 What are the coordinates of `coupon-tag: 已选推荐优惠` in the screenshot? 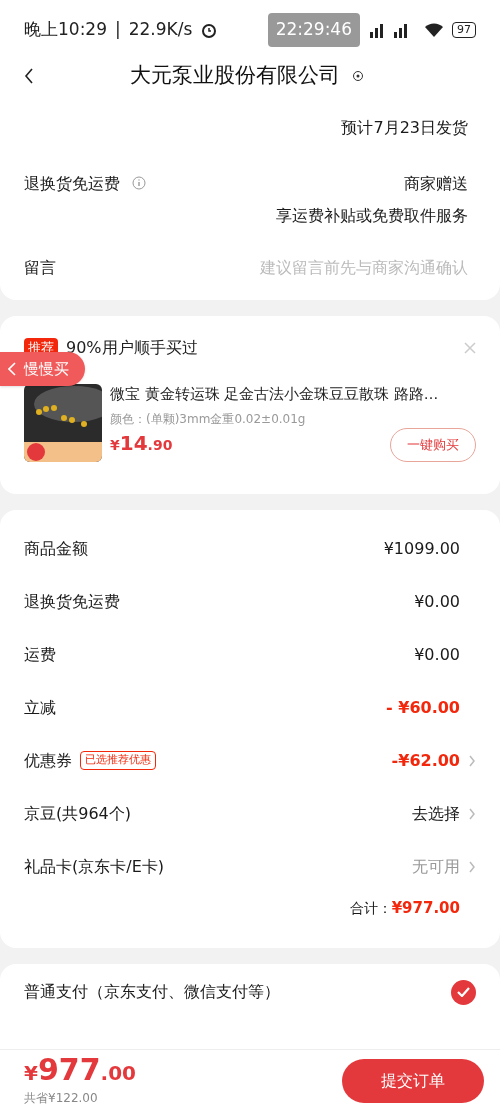 It's located at (118, 760).